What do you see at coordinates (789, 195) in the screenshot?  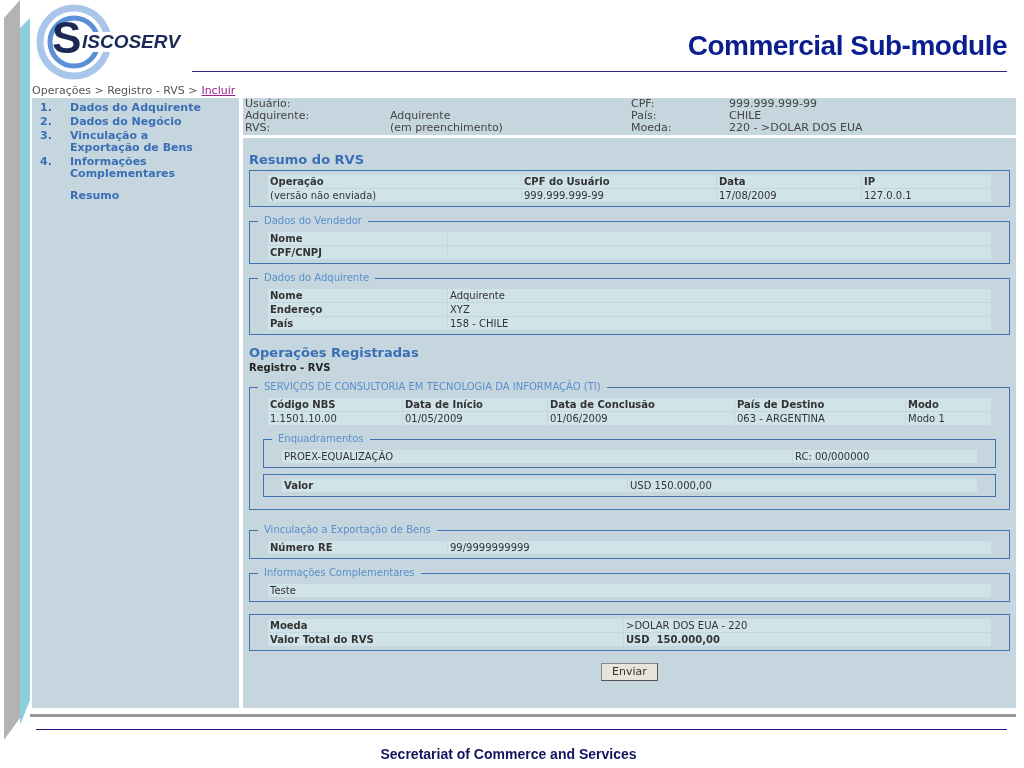 I see `table-cell: 17/08/2009` at bounding box center [789, 195].